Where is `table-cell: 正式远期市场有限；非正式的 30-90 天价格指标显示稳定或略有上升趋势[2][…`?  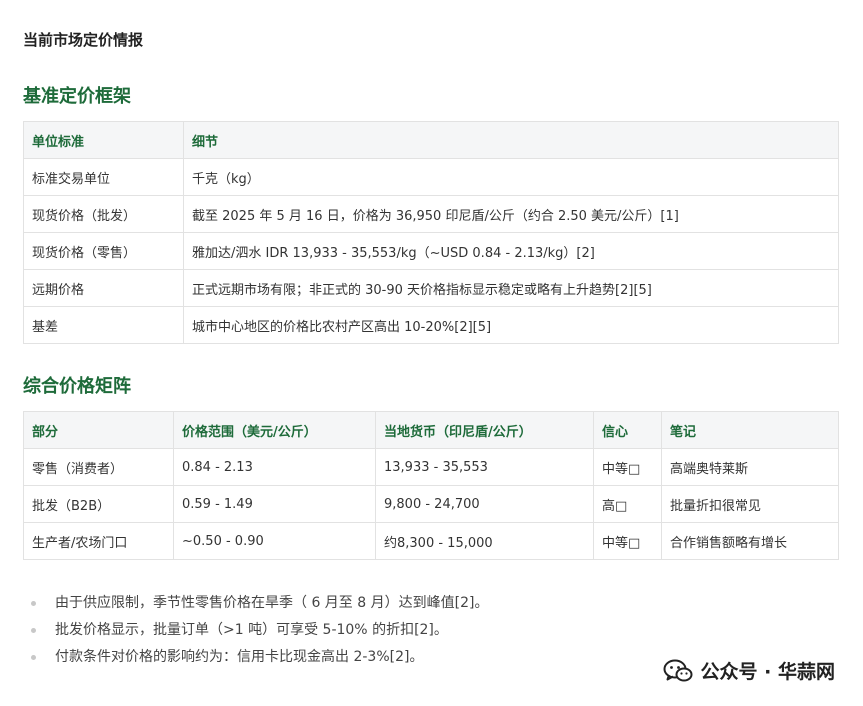 table-cell: 正式远期市场有限；非正式的 30-90 天价格指标显示稳定或略有上升趋势[2][… is located at coordinates (511, 288).